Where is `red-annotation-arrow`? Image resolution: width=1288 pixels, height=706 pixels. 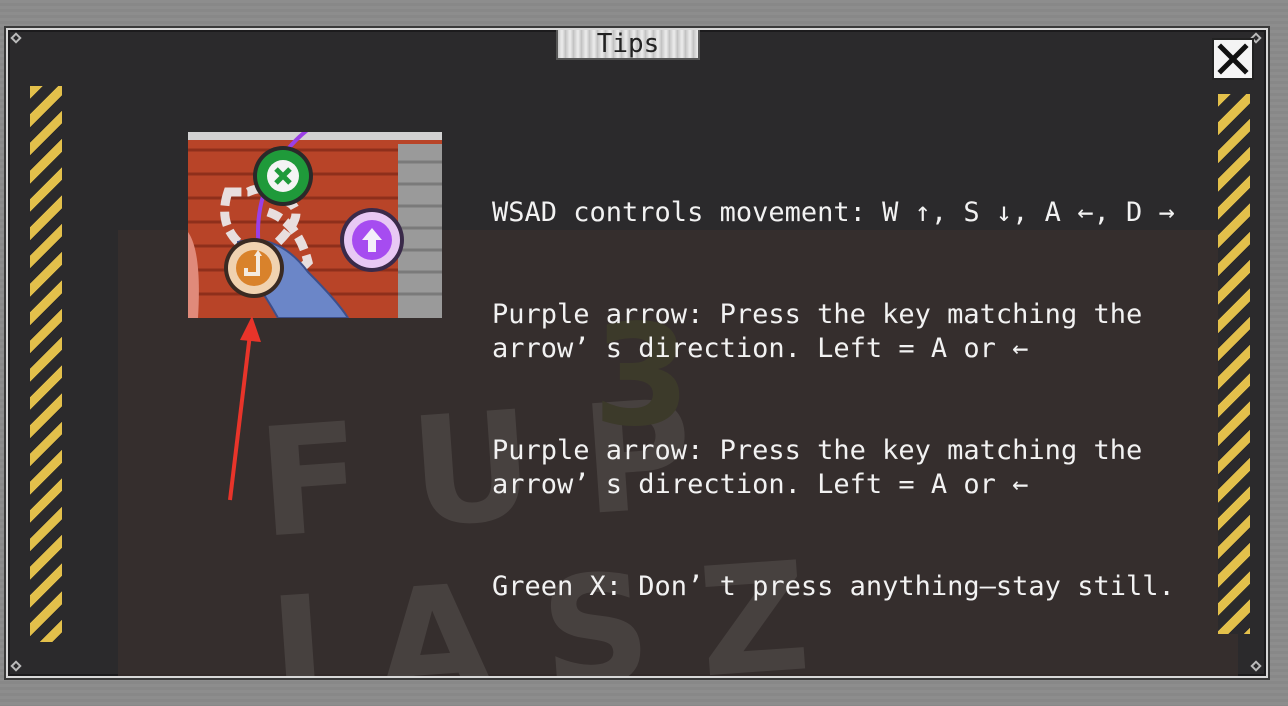
red-annotation-arrow is located at coordinates (244, 408).